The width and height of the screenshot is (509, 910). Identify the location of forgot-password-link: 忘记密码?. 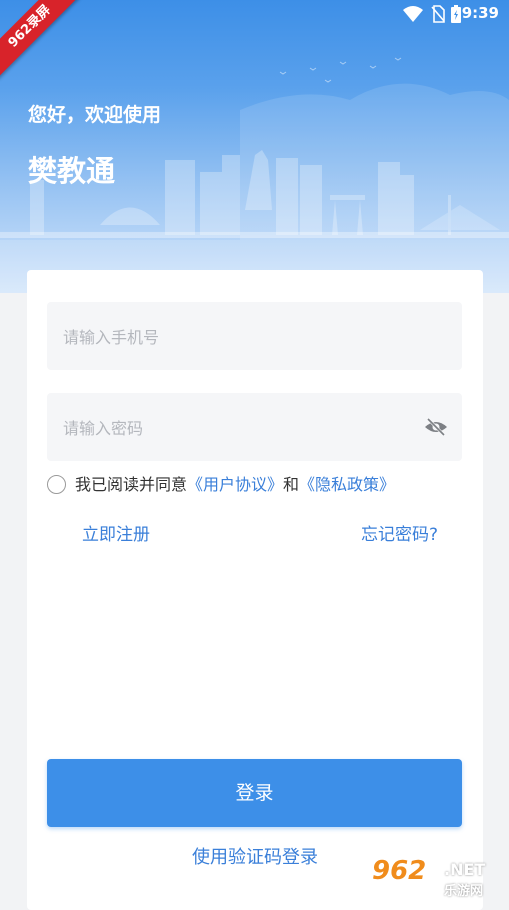
(399, 532).